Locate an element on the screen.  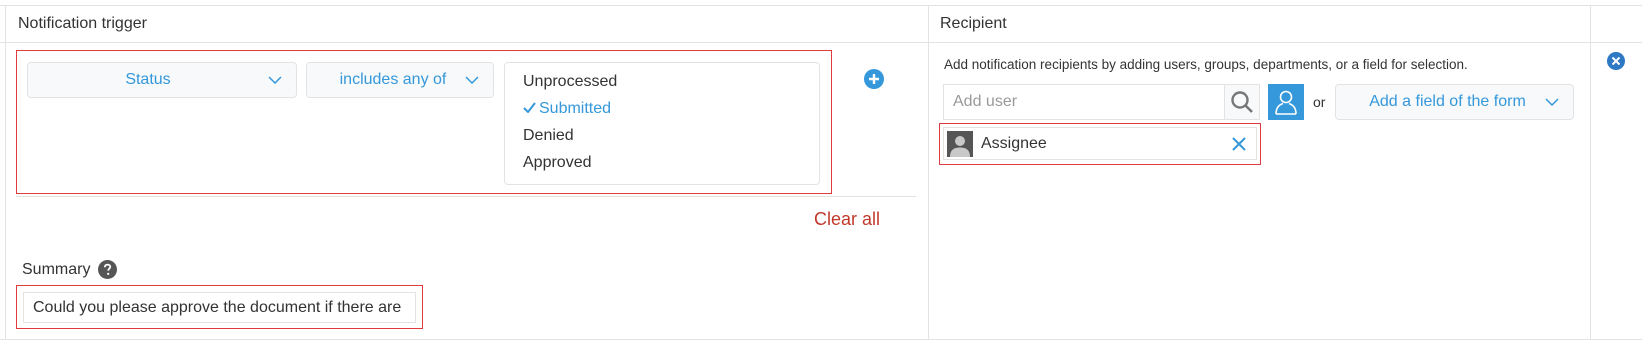
status-option-selected: Submitted is located at coordinates (567, 109).